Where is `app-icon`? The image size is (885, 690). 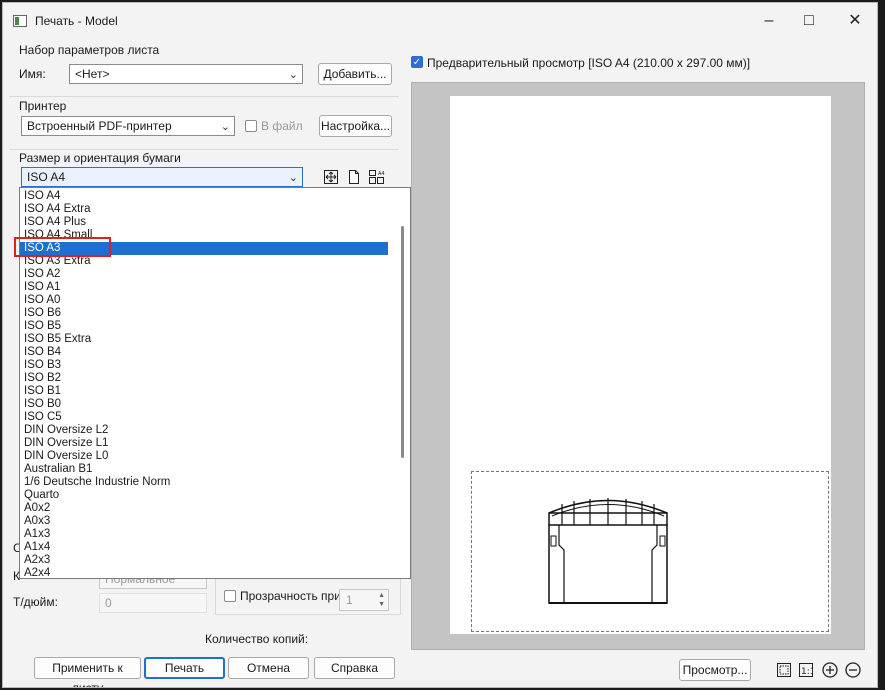
app-icon is located at coordinates (20, 21).